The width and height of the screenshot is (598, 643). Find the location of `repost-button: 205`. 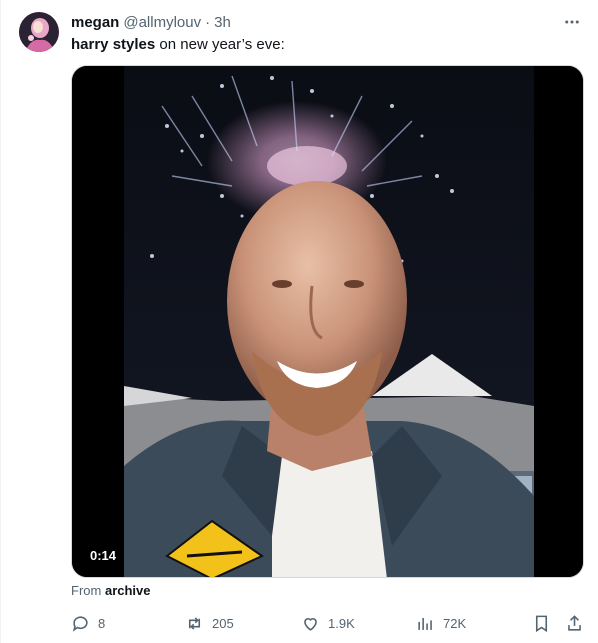

repost-button: 205 is located at coordinates (209, 623).